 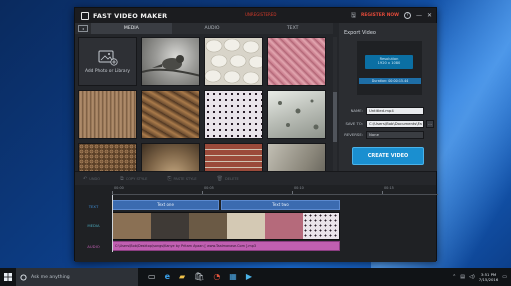 What do you see at coordinates (77, 277) in the screenshot?
I see `search-box: Ask me anything` at bounding box center [77, 277].